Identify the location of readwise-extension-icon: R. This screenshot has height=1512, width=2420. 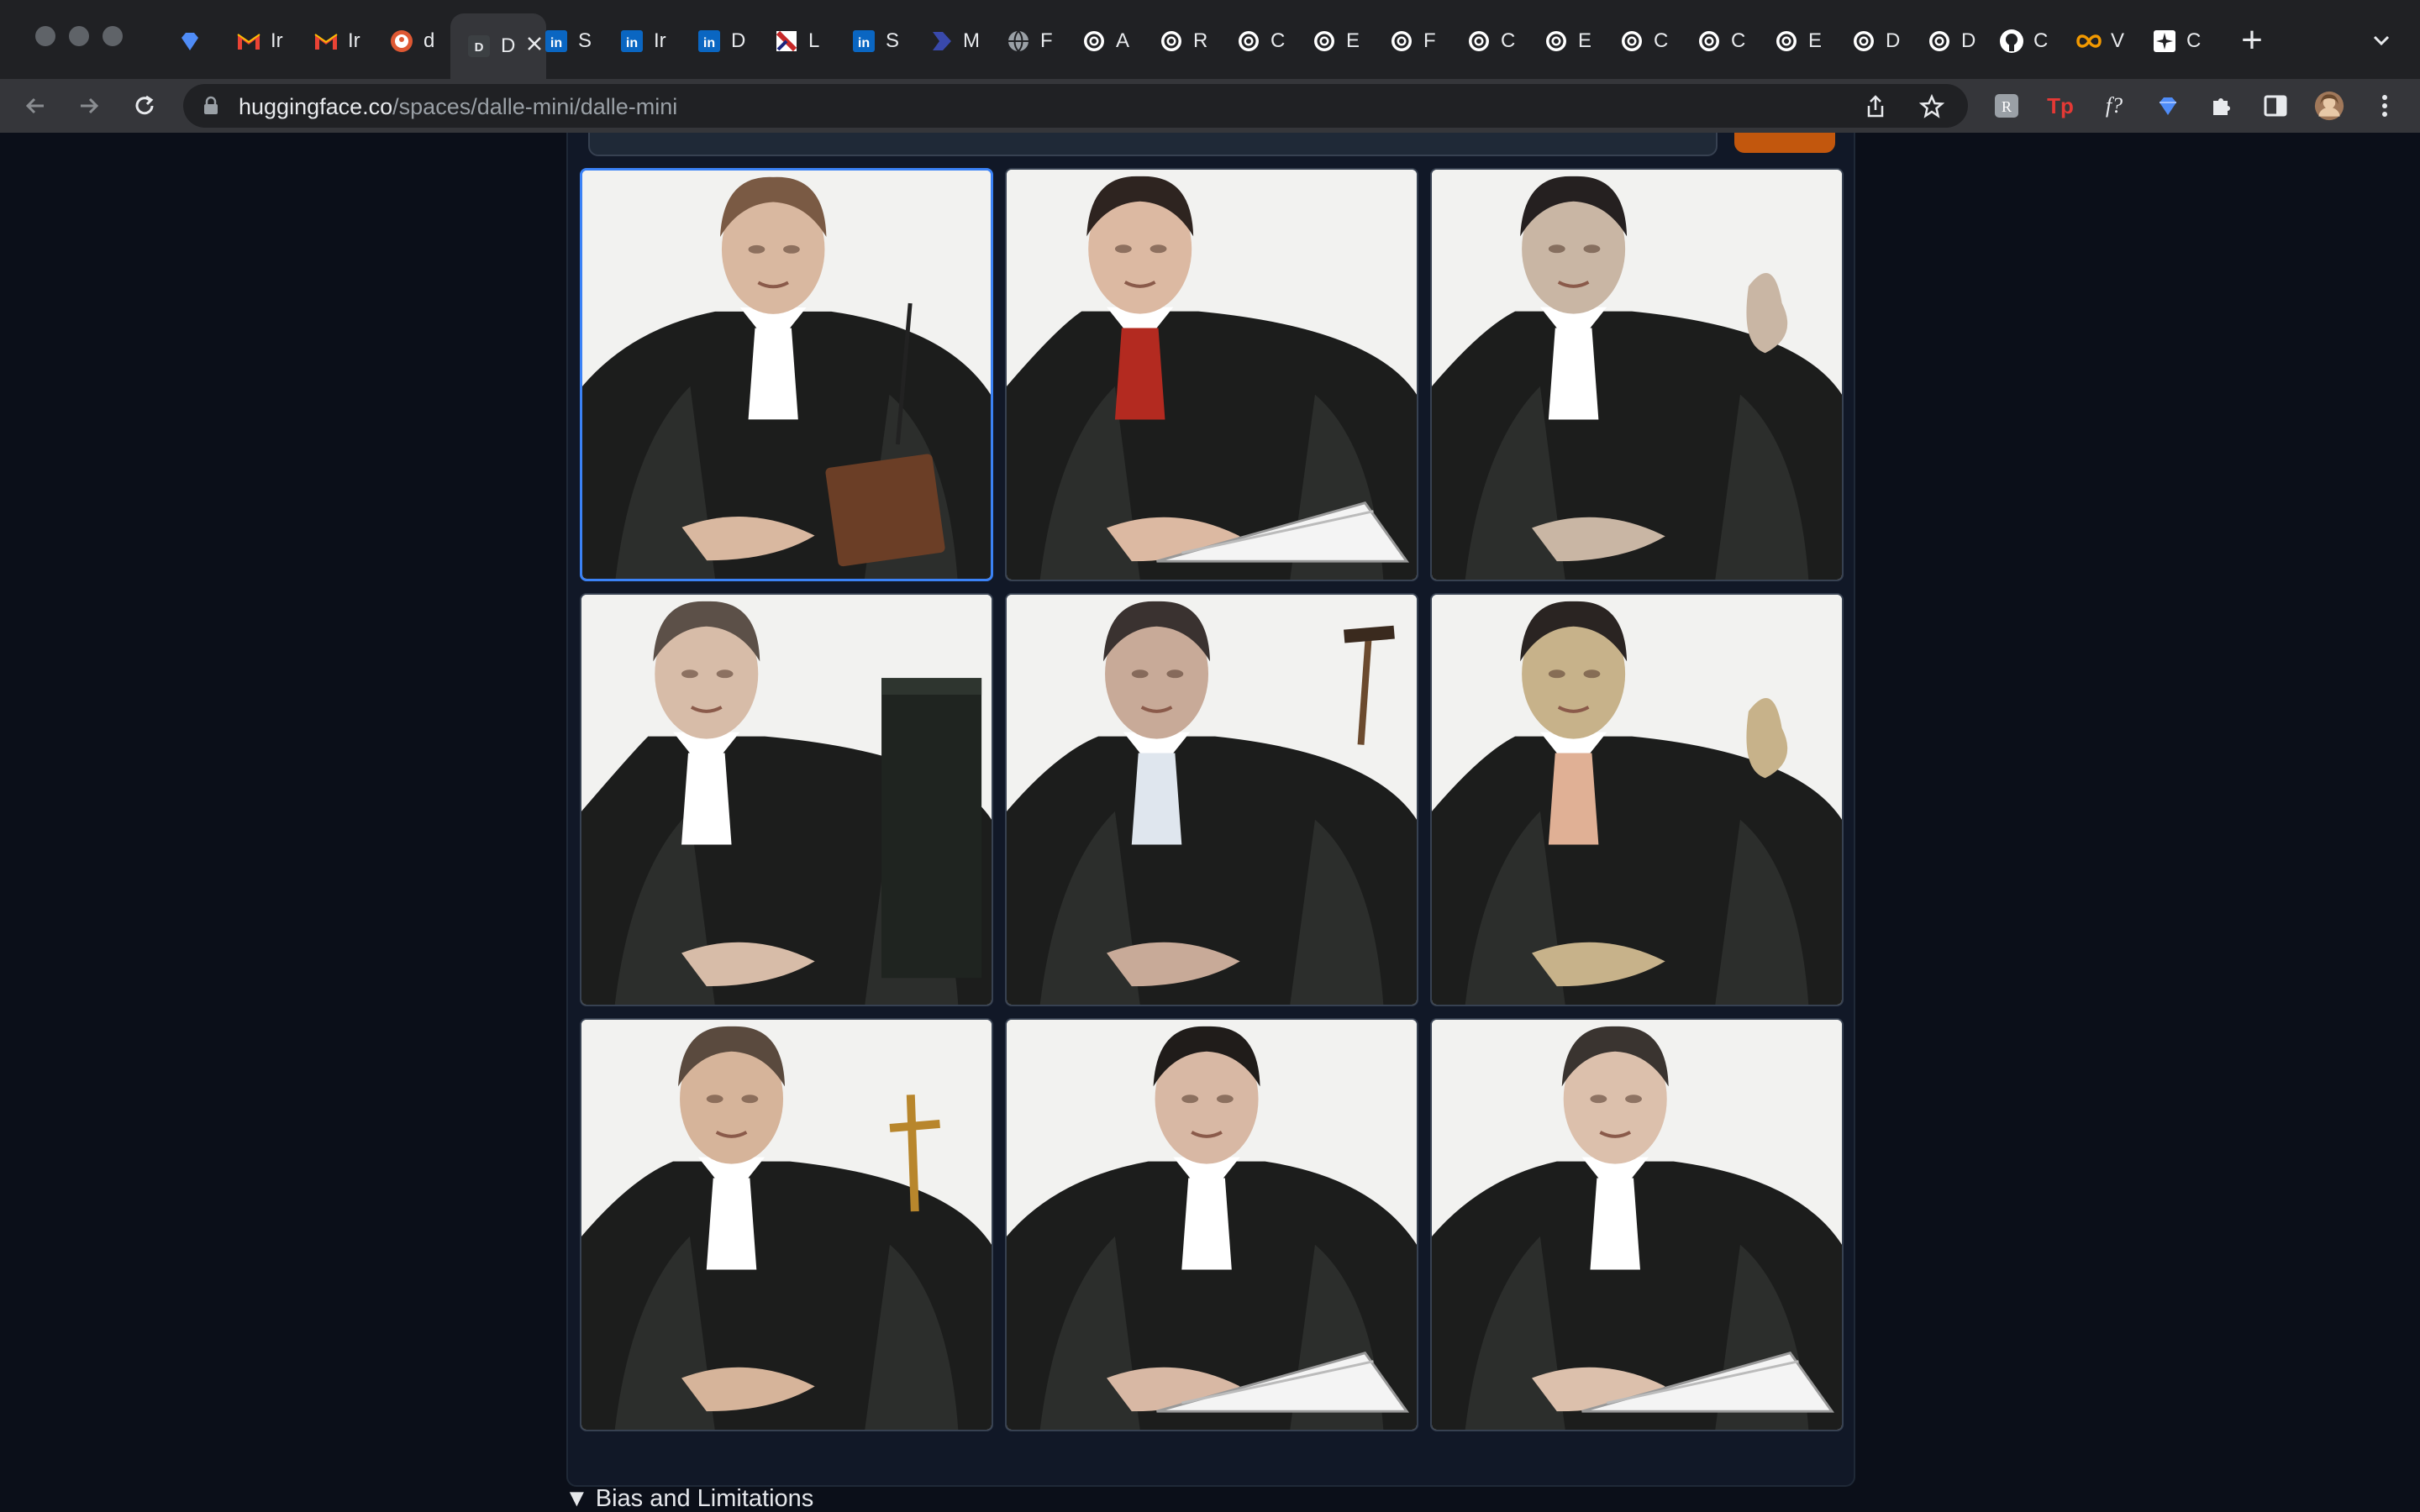
(2006, 106).